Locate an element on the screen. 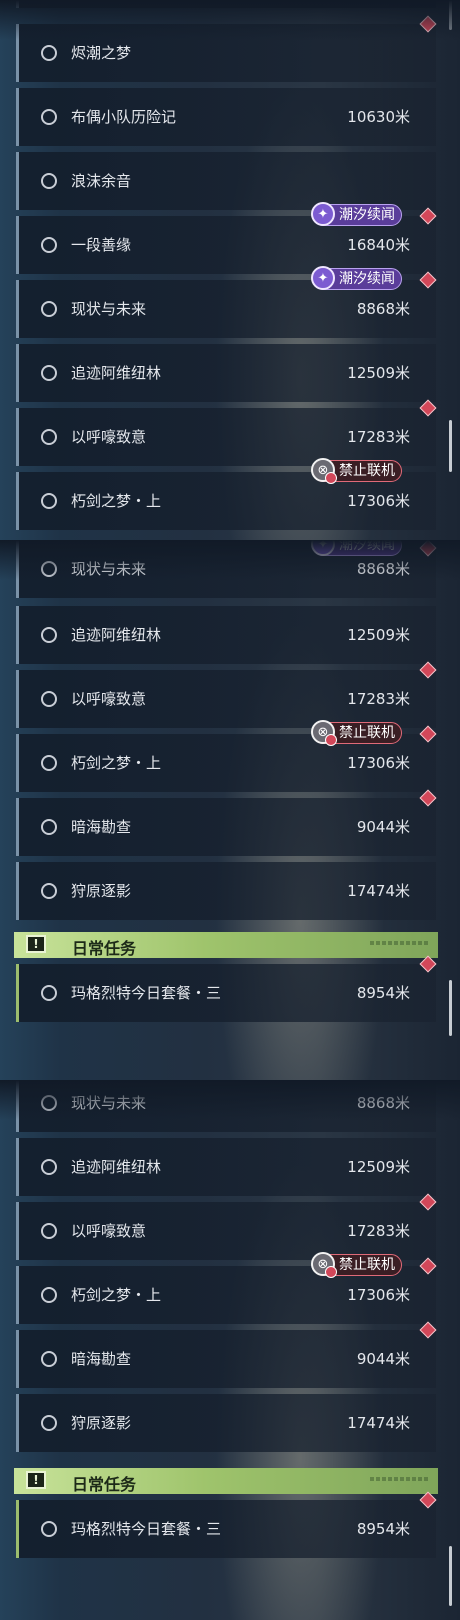 This screenshot has height=1620, width=460. quest-name: 朽剑之梦・上 is located at coordinates (116, 501).